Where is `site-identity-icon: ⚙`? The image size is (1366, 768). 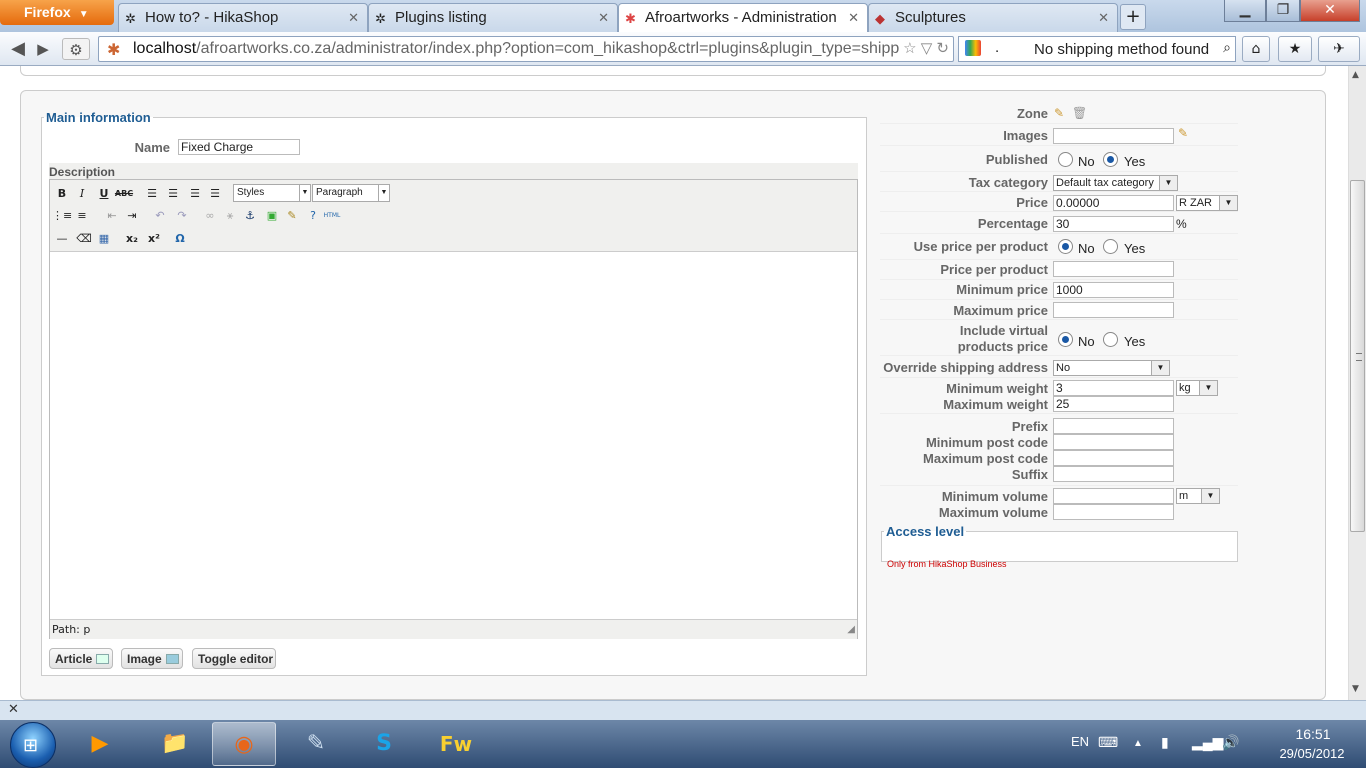
site-identity-icon: ⚙ is located at coordinates (76, 49).